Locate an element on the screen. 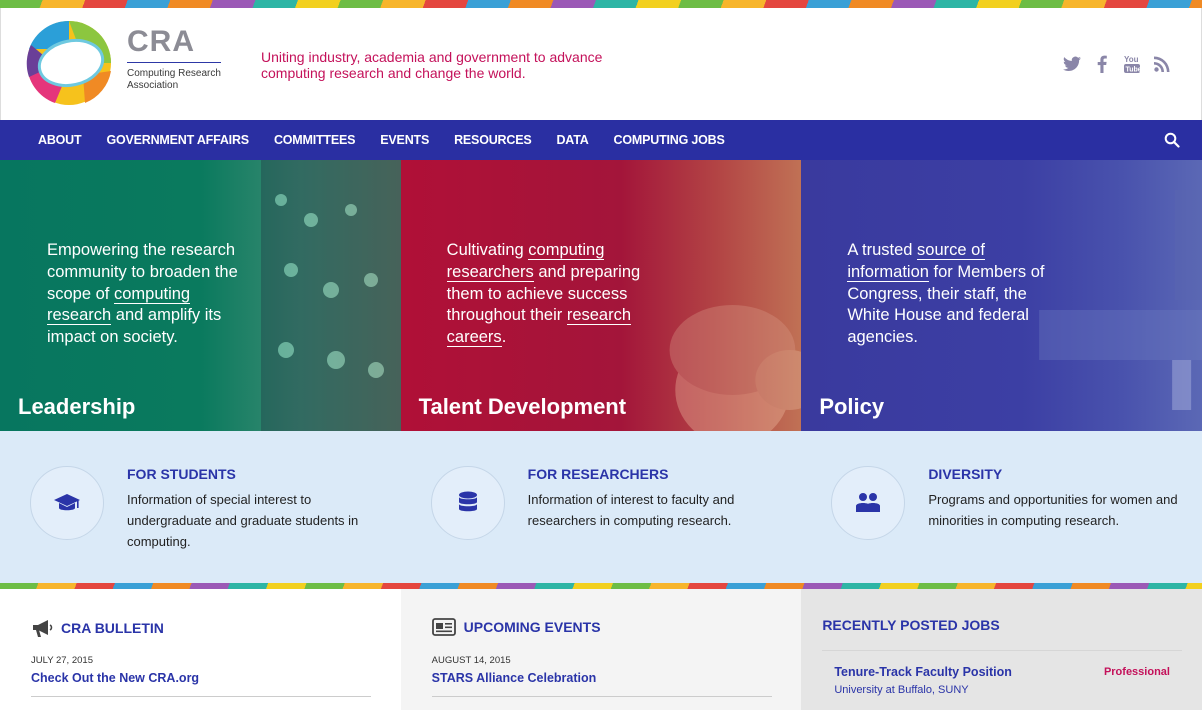 The height and width of the screenshot is (710, 1202). brand-abbr: CRA is located at coordinates (161, 41).